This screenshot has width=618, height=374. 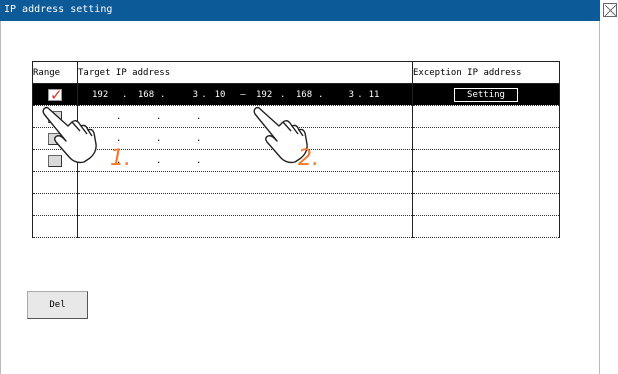 I want to click on del-button: Del, so click(x=57, y=305).